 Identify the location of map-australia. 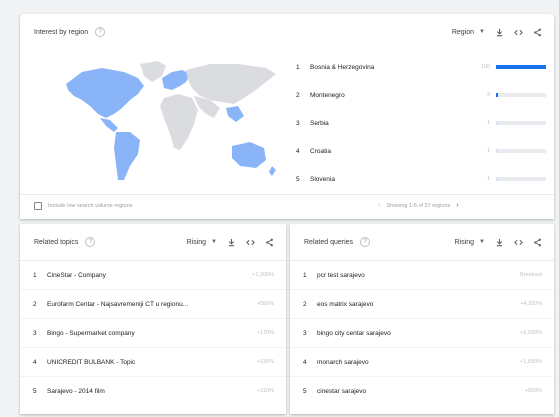
(249, 155).